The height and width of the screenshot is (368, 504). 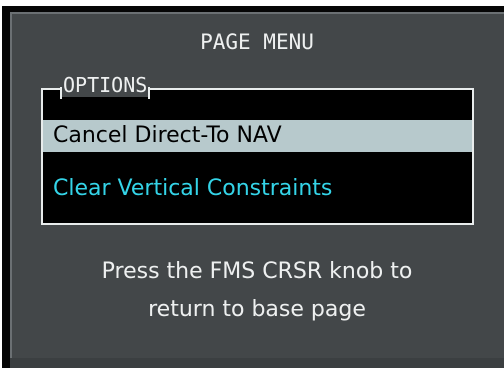 I want to click on options-group-label-text: OPTIONS, so click(x=105, y=85).